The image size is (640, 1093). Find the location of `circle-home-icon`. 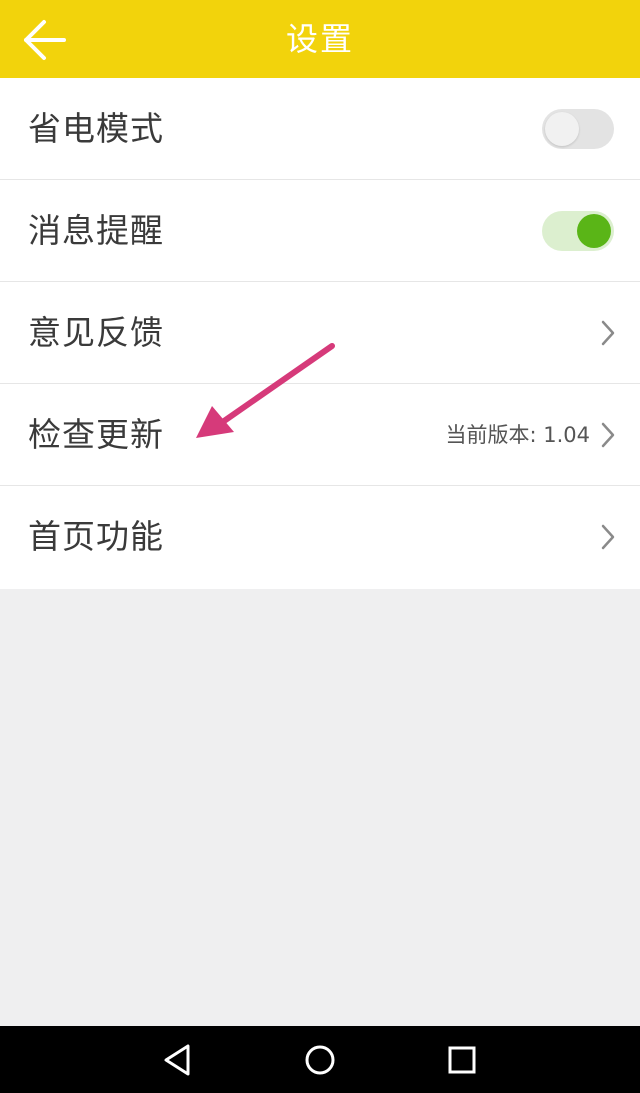

circle-home-icon is located at coordinates (320, 1060).